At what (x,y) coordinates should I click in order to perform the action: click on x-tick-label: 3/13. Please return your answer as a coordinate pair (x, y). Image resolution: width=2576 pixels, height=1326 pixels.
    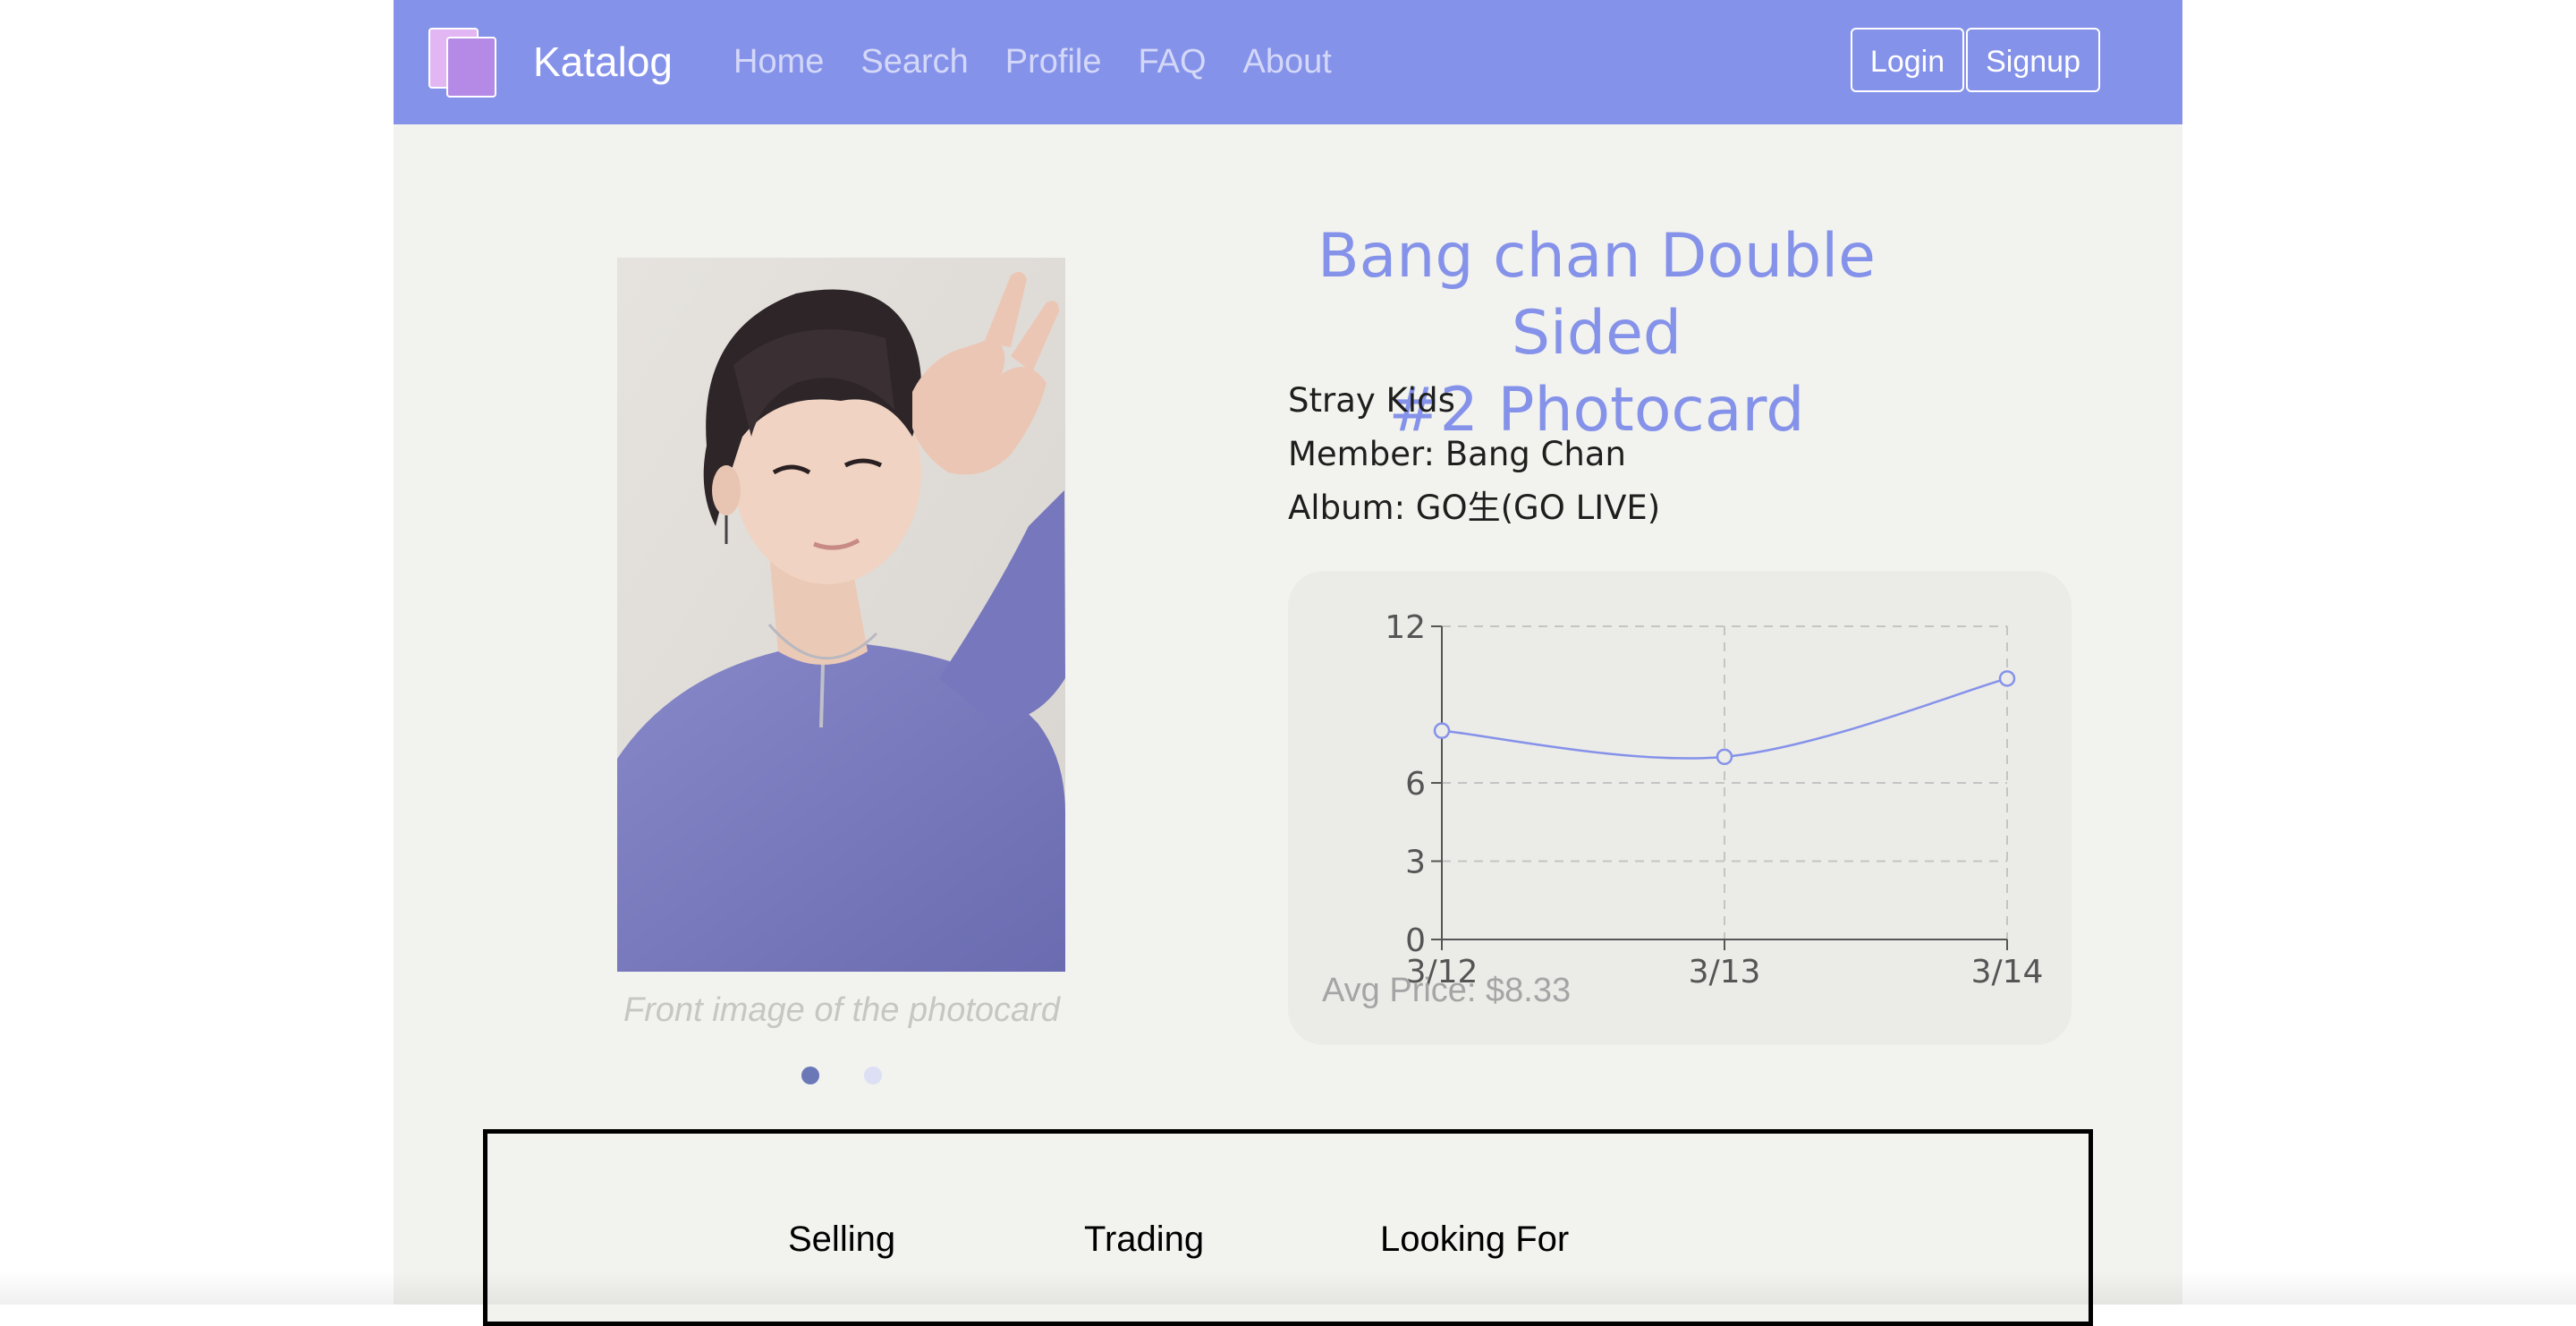
    Looking at the image, I should click on (1725, 972).